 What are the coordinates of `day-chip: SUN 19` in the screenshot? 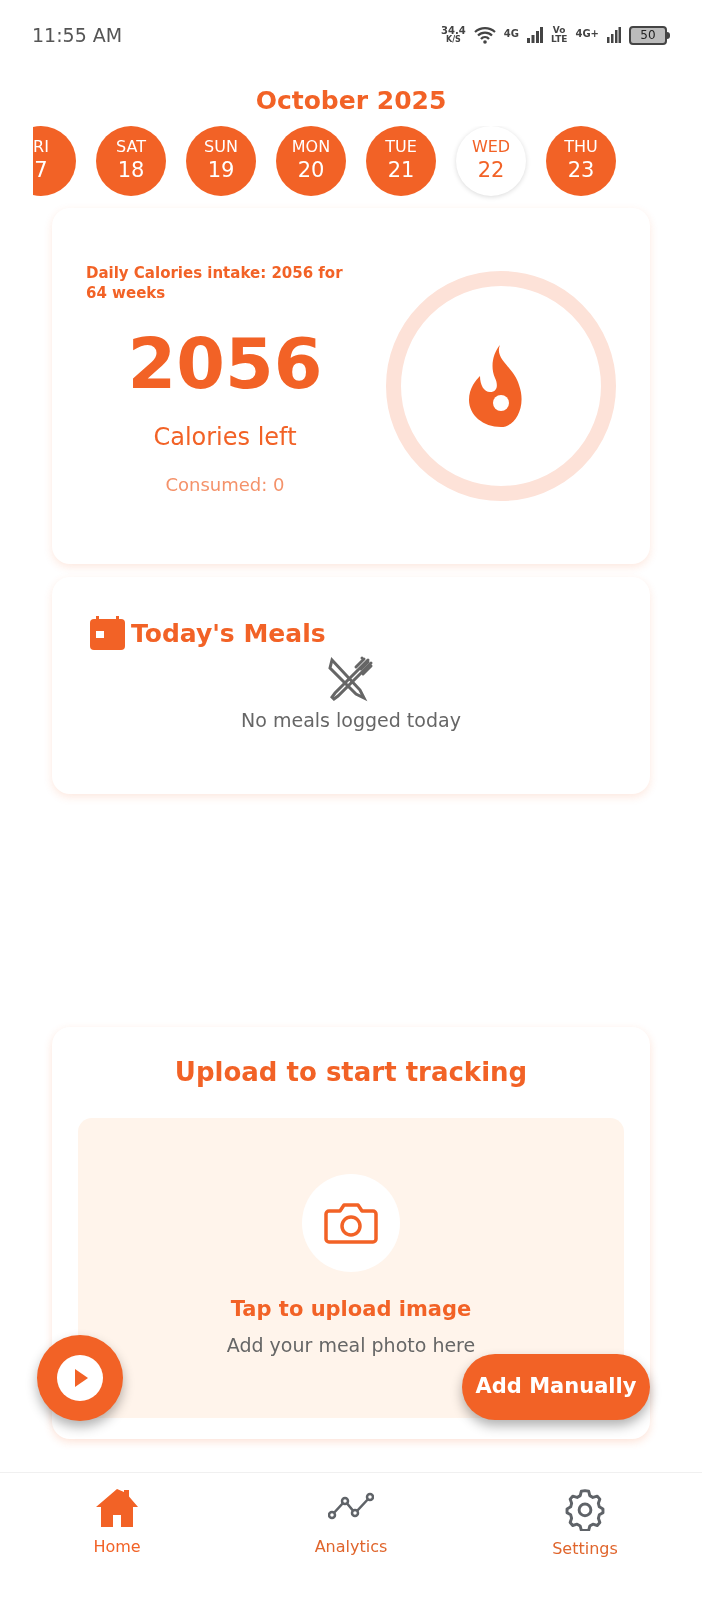 It's located at (221, 160).